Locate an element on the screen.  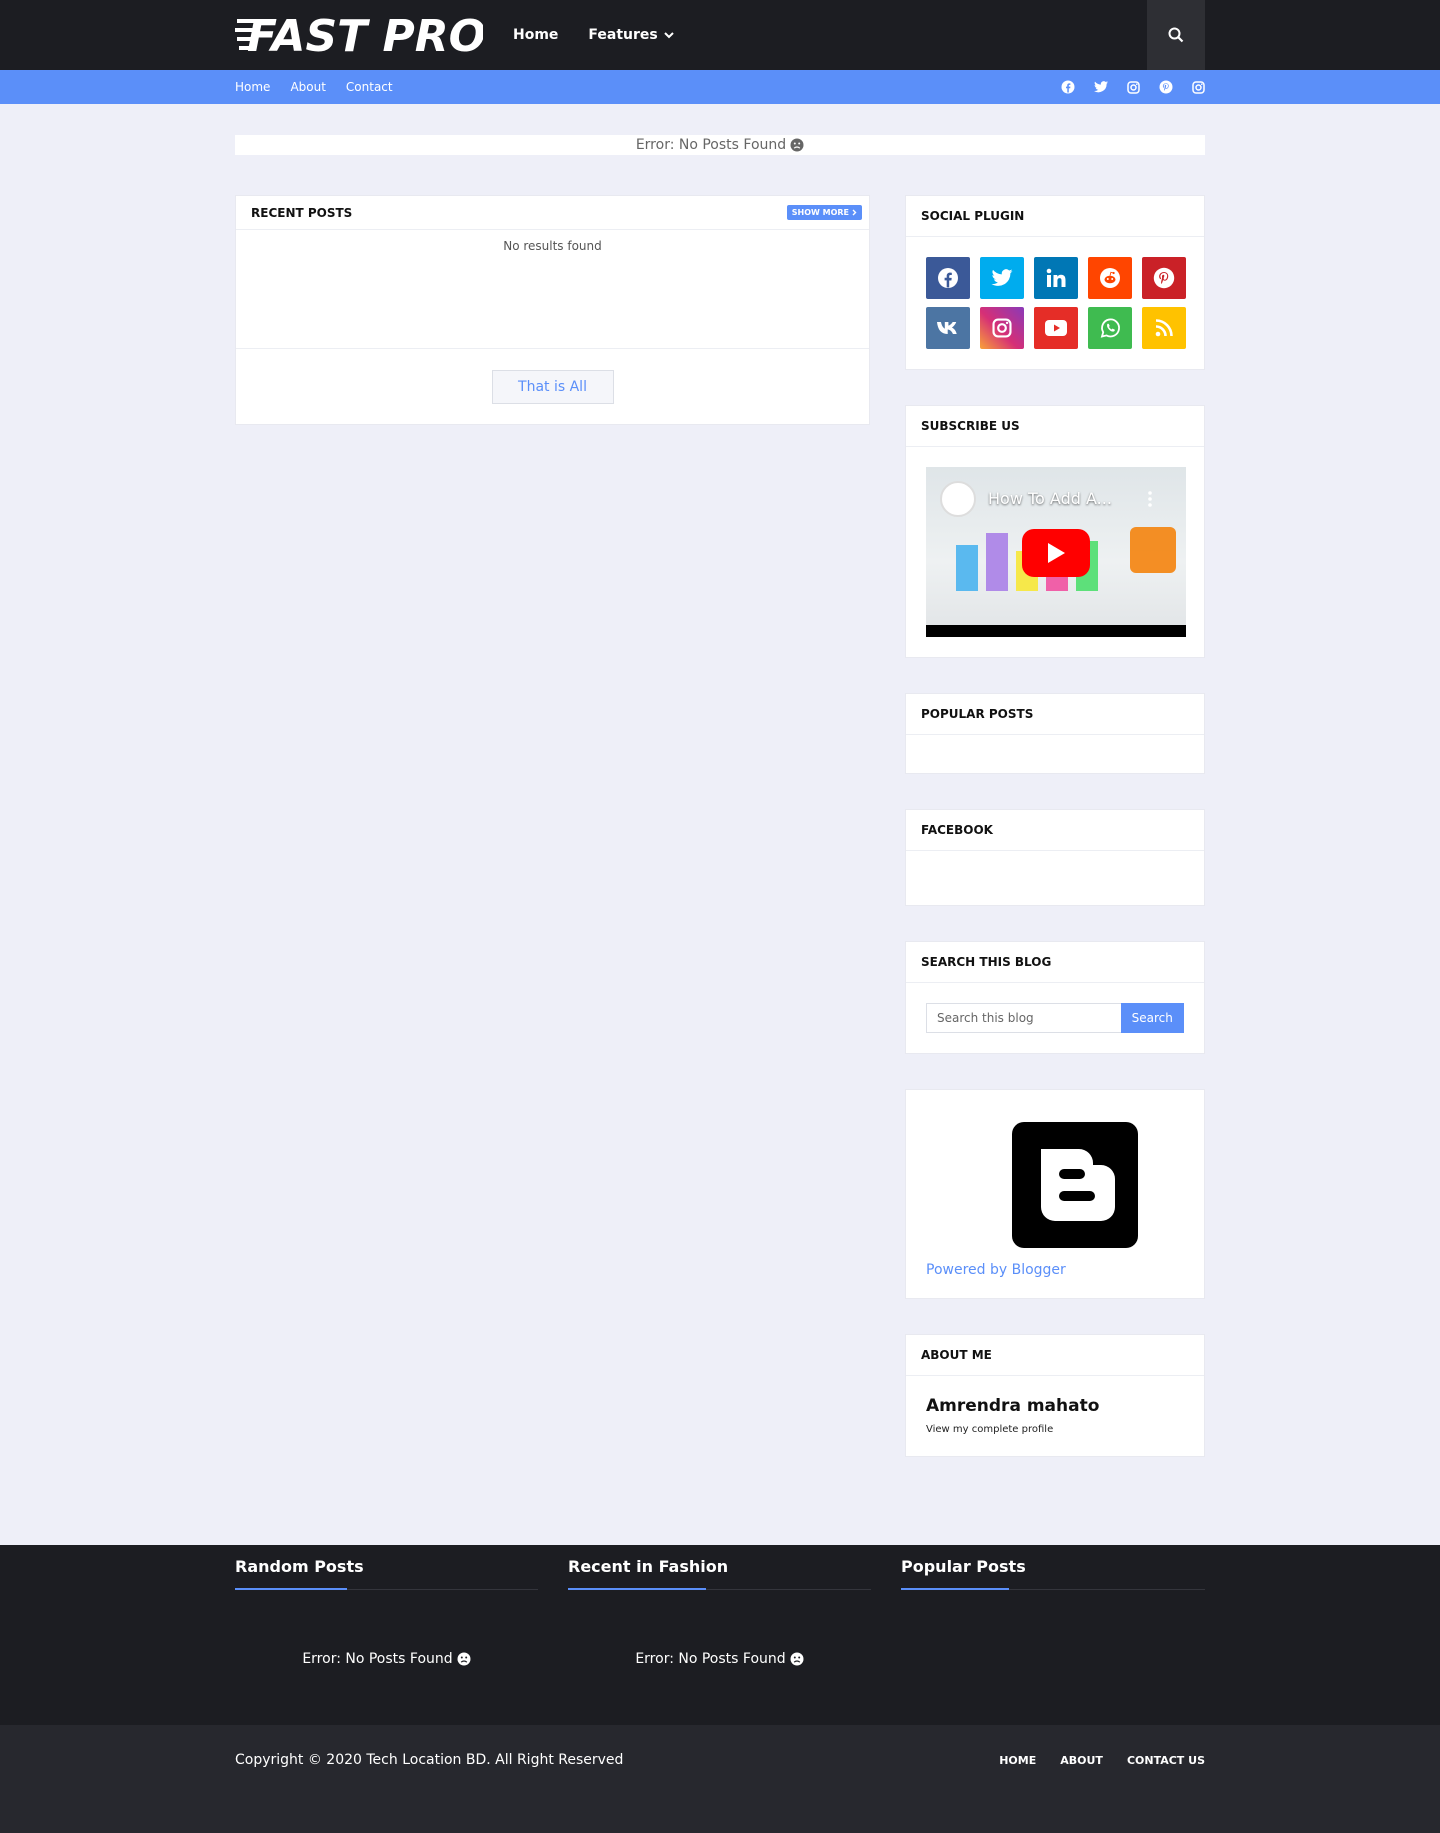
subnav-home: Home is located at coordinates (252, 87).